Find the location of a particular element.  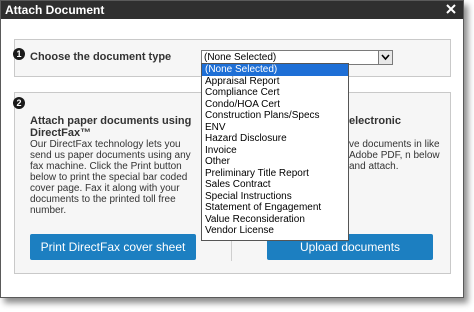

directfax-heading: Attach paper documents using DirectFax™ is located at coordinates (111, 127).